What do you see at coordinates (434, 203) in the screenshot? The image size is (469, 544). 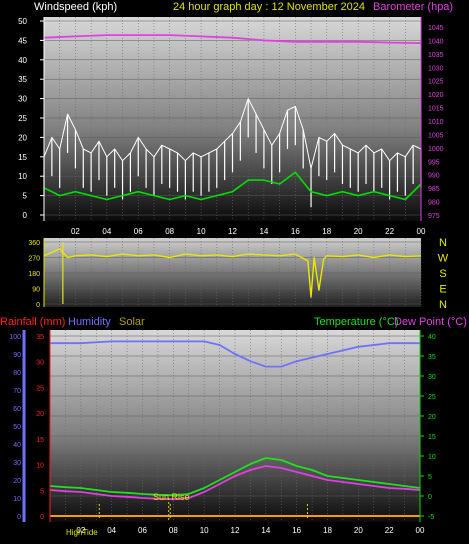 I see `barometer-tick-label: 980` at bounding box center [434, 203].